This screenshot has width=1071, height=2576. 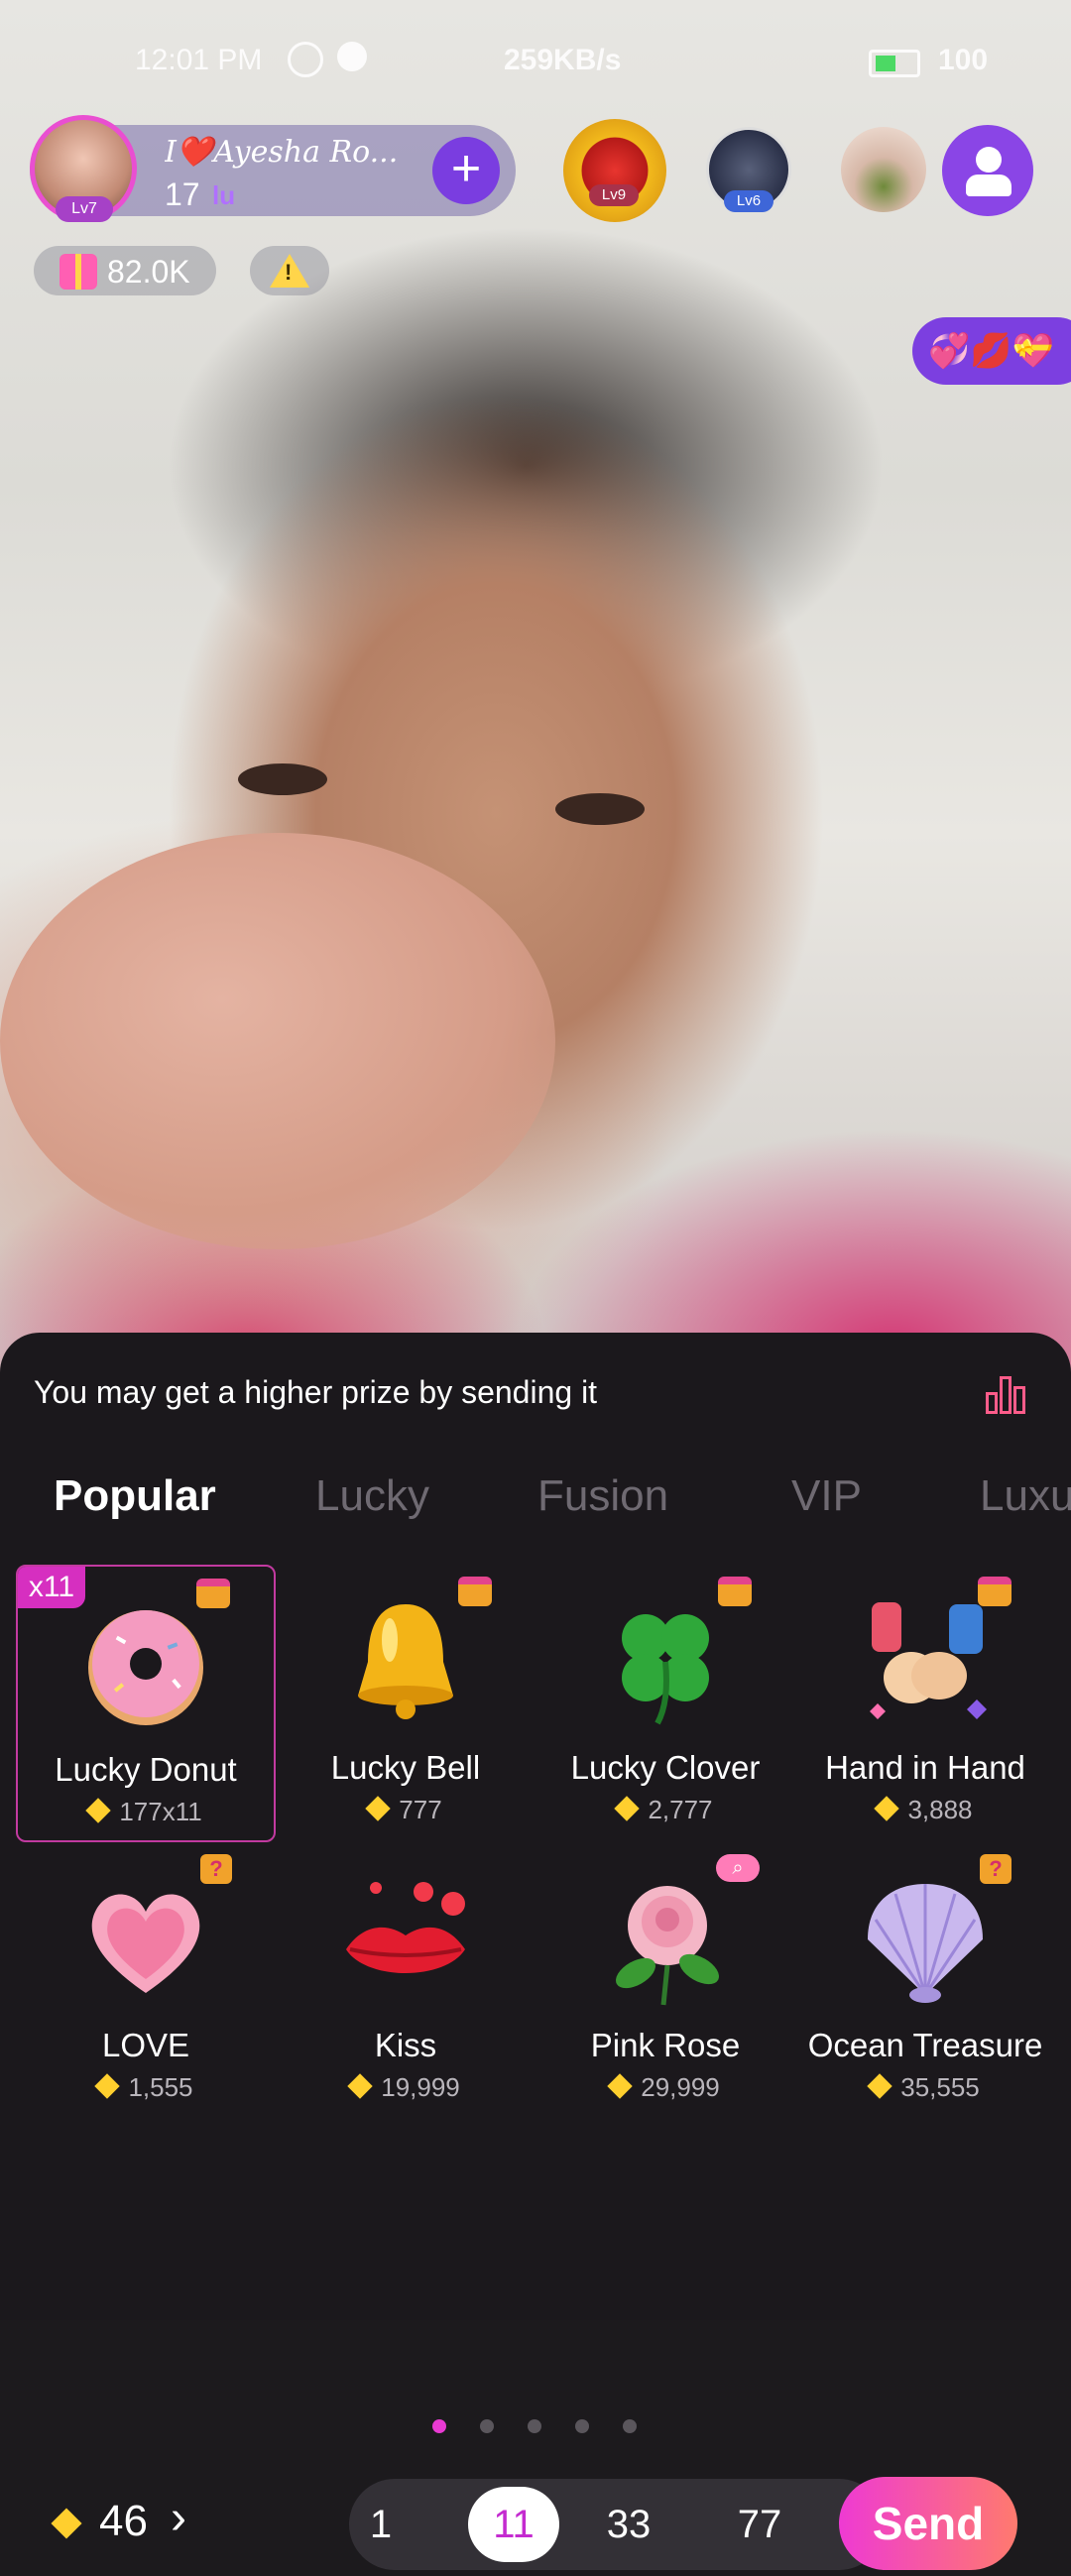 I want to click on quantity-option-33: 33, so click(x=628, y=2524).